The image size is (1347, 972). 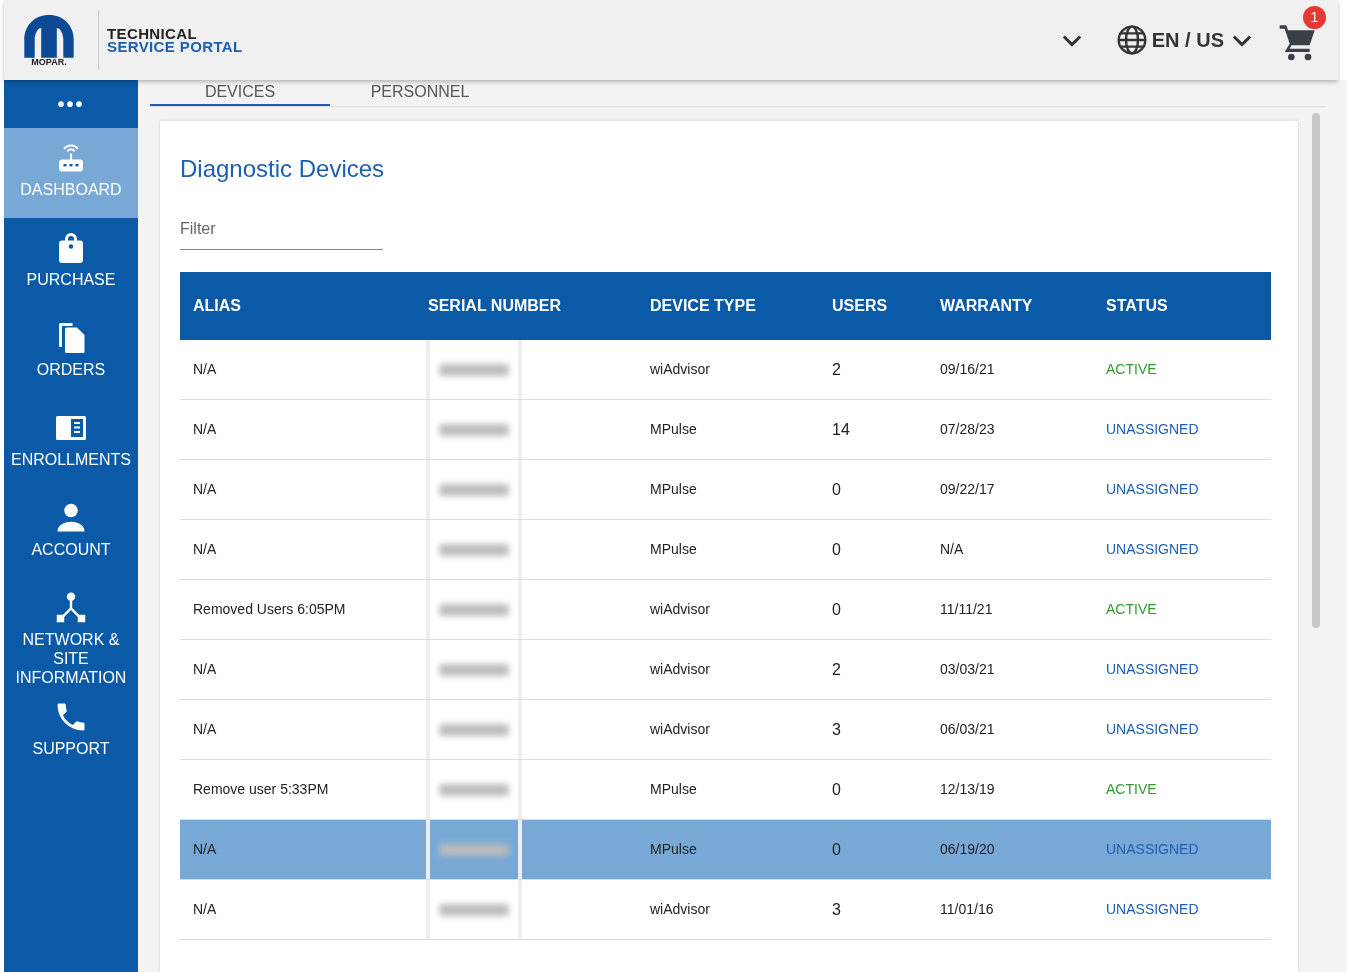 What do you see at coordinates (71, 632) in the screenshot?
I see `sidebar-item: NETWORK & SITE INFORMATION` at bounding box center [71, 632].